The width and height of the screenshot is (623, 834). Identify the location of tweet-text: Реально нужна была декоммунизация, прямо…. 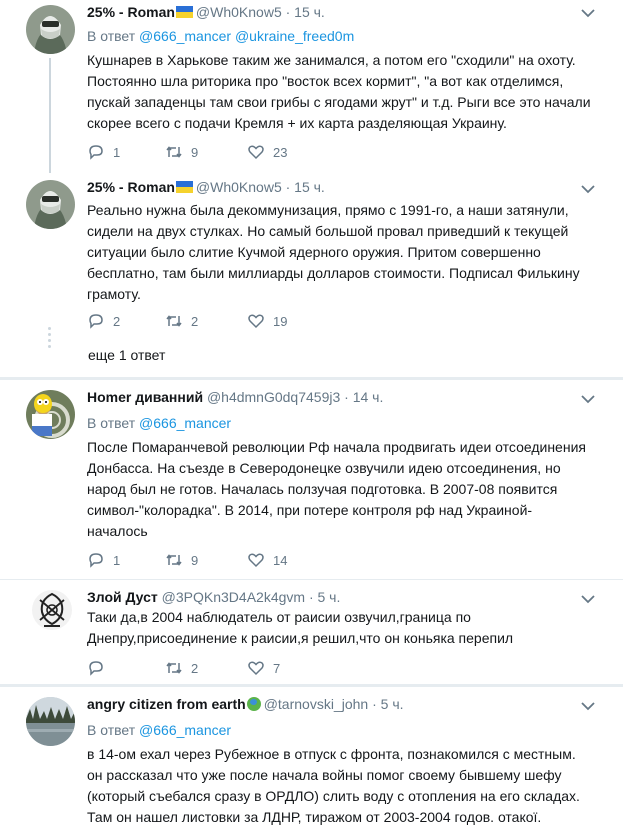
(342, 252).